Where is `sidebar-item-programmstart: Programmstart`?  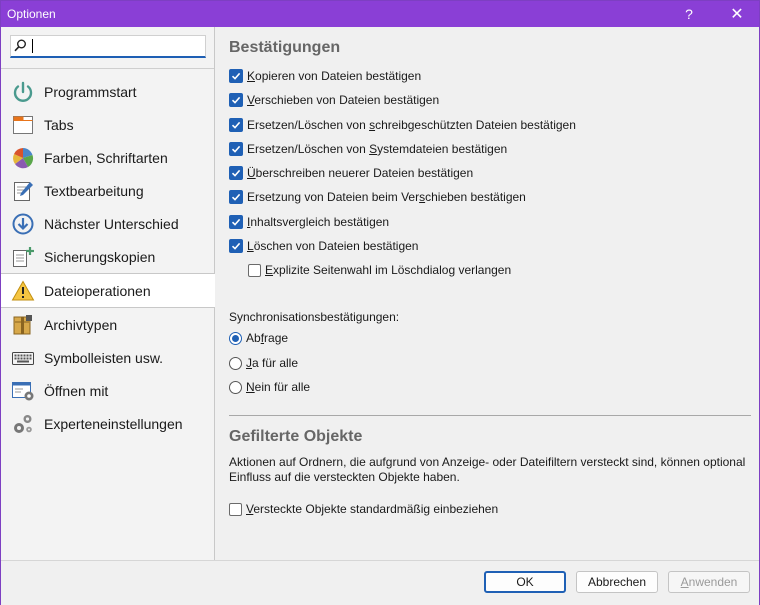 sidebar-item-programmstart: Programmstart is located at coordinates (107, 91).